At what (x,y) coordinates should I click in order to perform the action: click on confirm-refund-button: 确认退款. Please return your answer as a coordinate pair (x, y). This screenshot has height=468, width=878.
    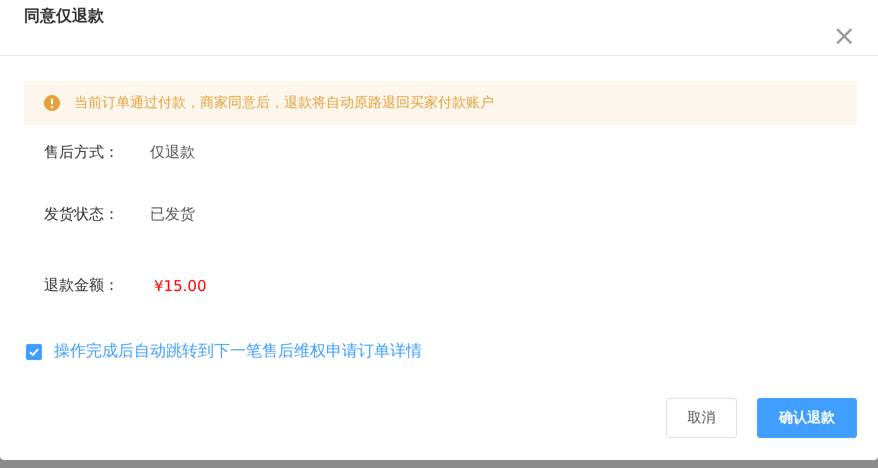
    Looking at the image, I should click on (807, 418).